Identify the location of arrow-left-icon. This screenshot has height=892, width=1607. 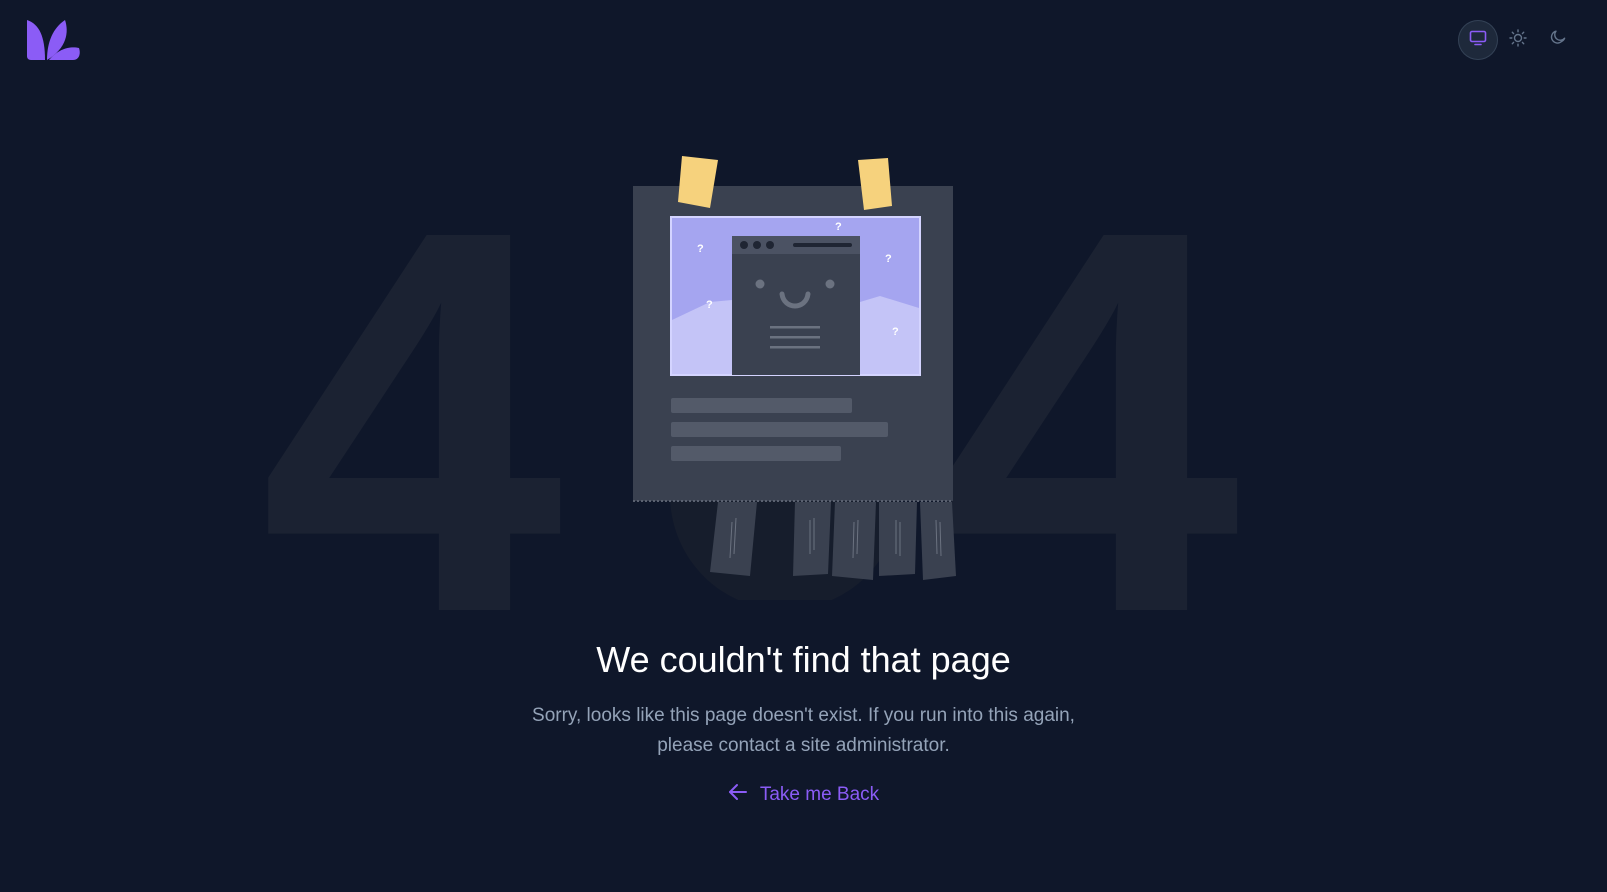
(738, 795).